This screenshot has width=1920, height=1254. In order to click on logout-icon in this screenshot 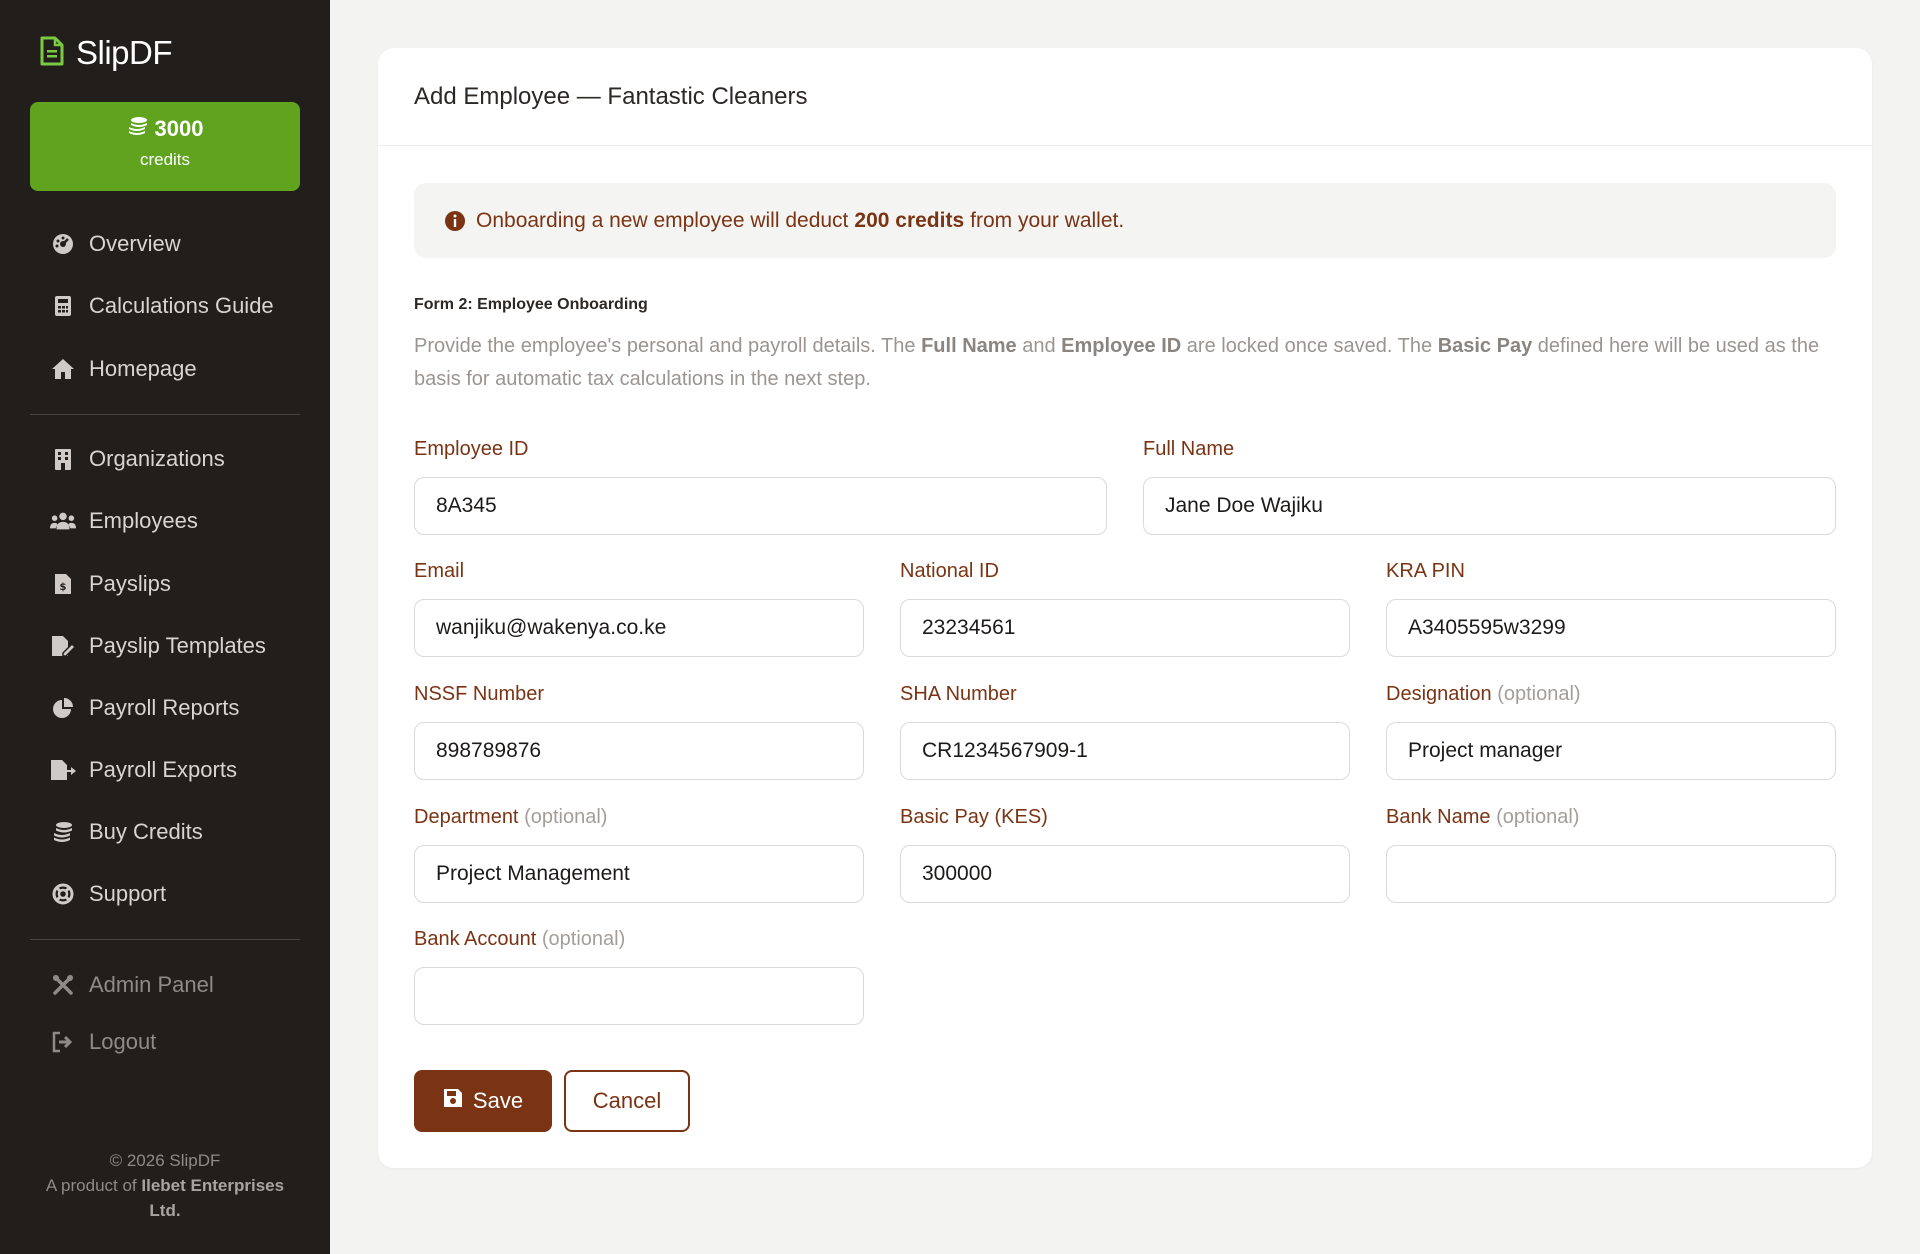, I will do `click(63, 1042)`.